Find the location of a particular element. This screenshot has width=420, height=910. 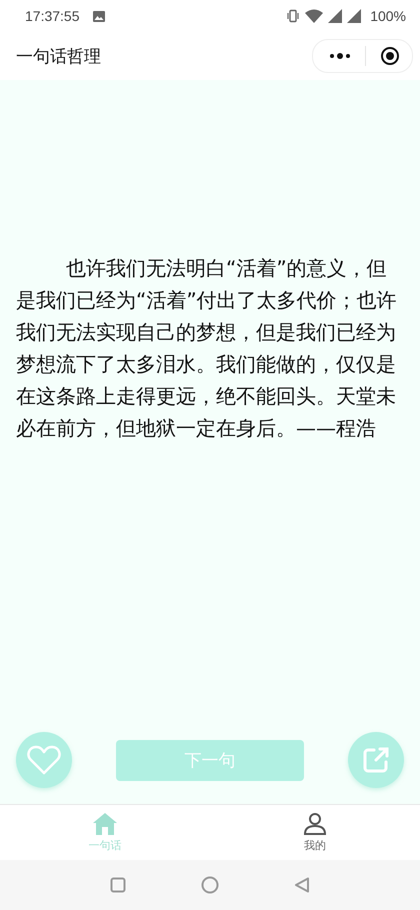

back-icon is located at coordinates (302, 885).